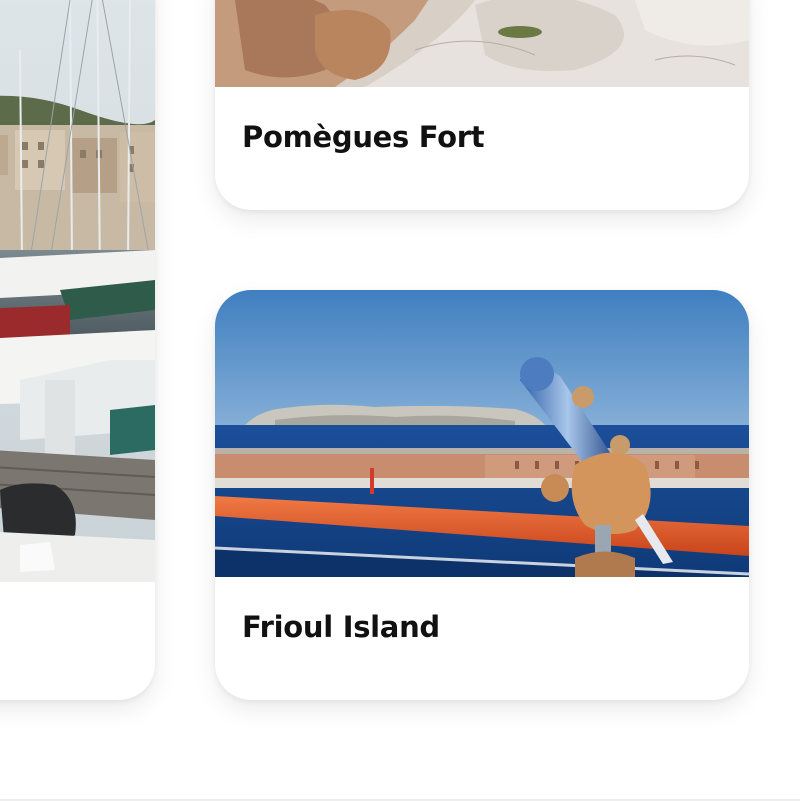 This screenshot has width=800, height=801. What do you see at coordinates (482, 43) in the screenshot?
I see `rocky-coast-photo` at bounding box center [482, 43].